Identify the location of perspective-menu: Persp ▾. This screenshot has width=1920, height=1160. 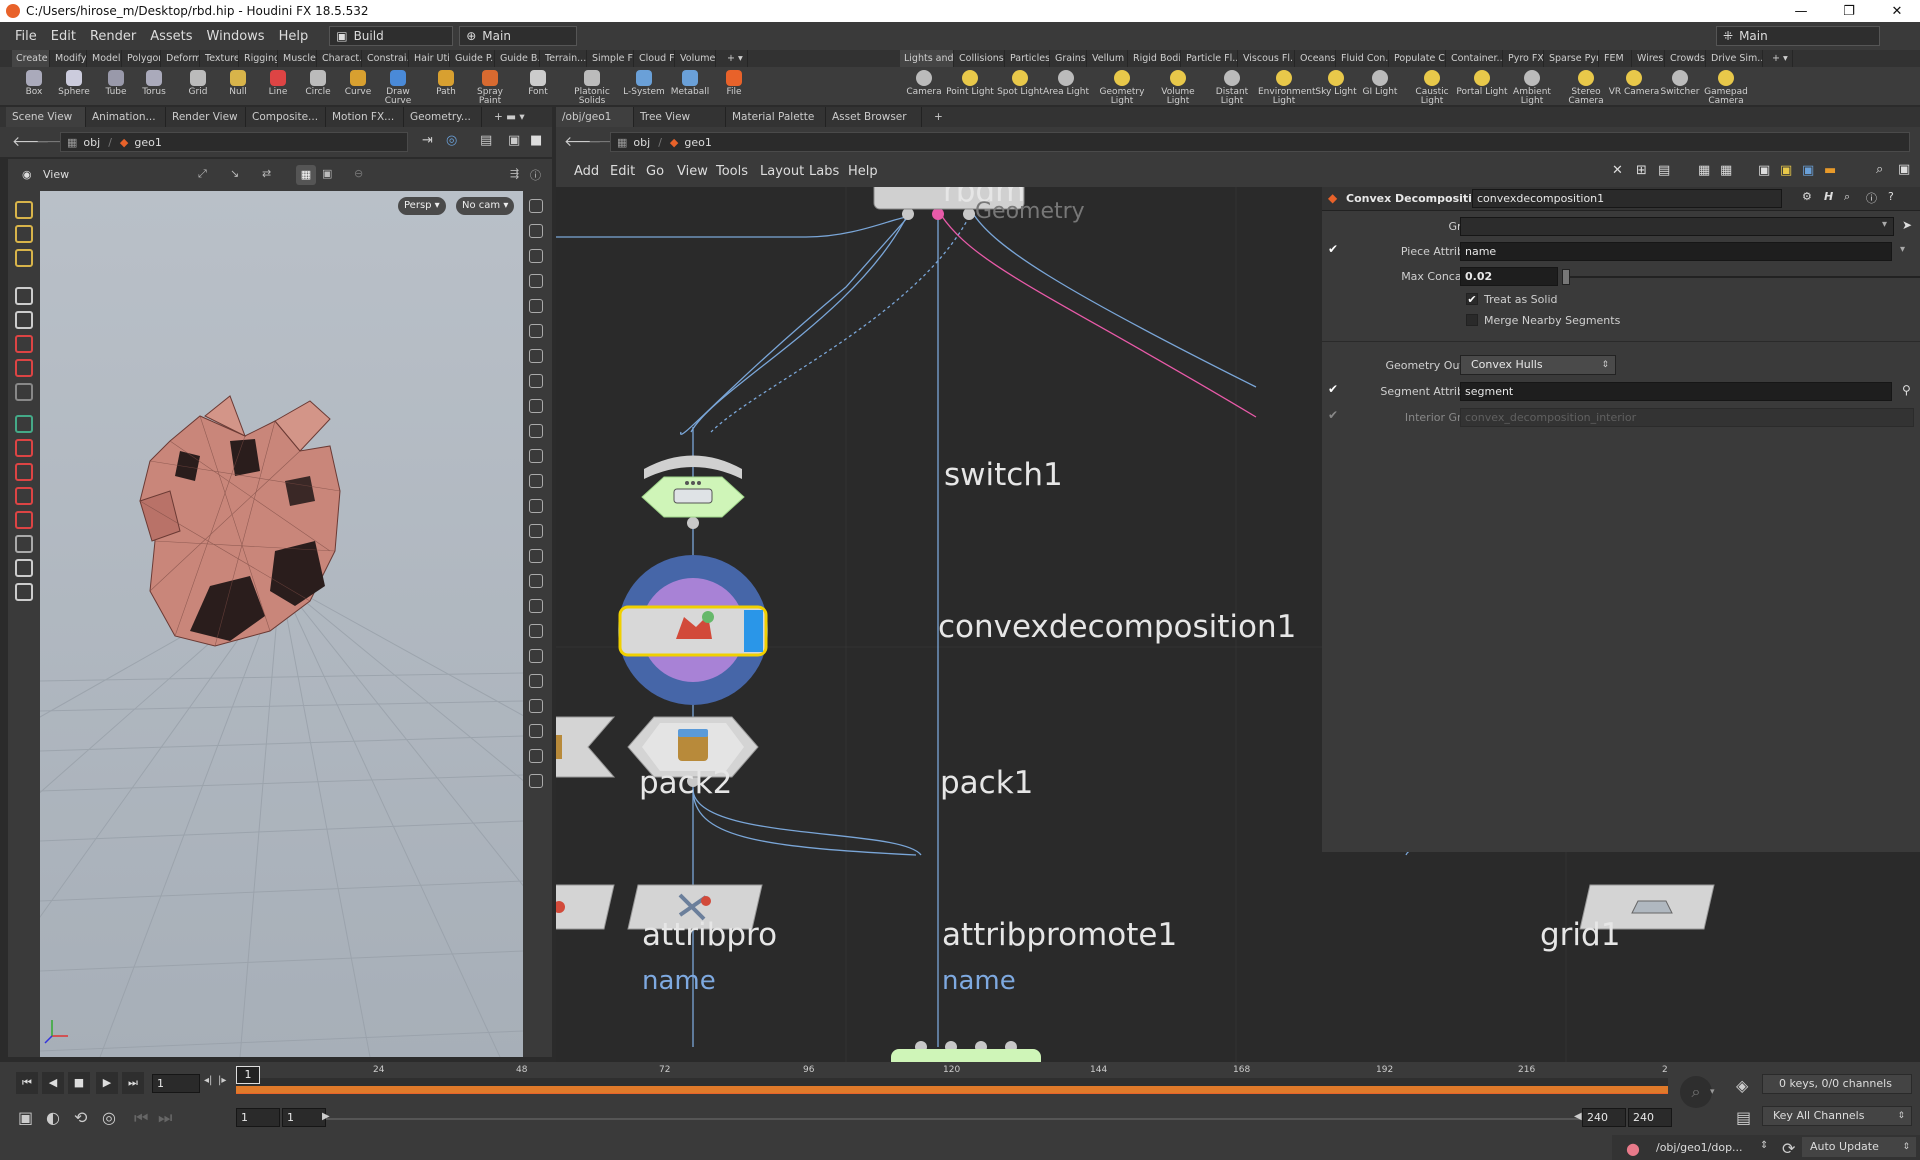
(422, 206).